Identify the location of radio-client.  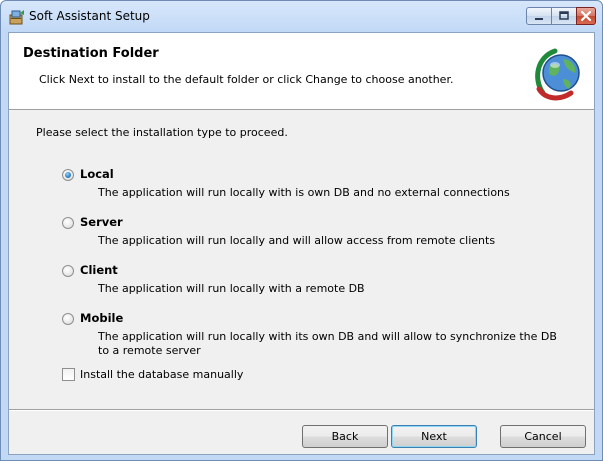
(68, 271).